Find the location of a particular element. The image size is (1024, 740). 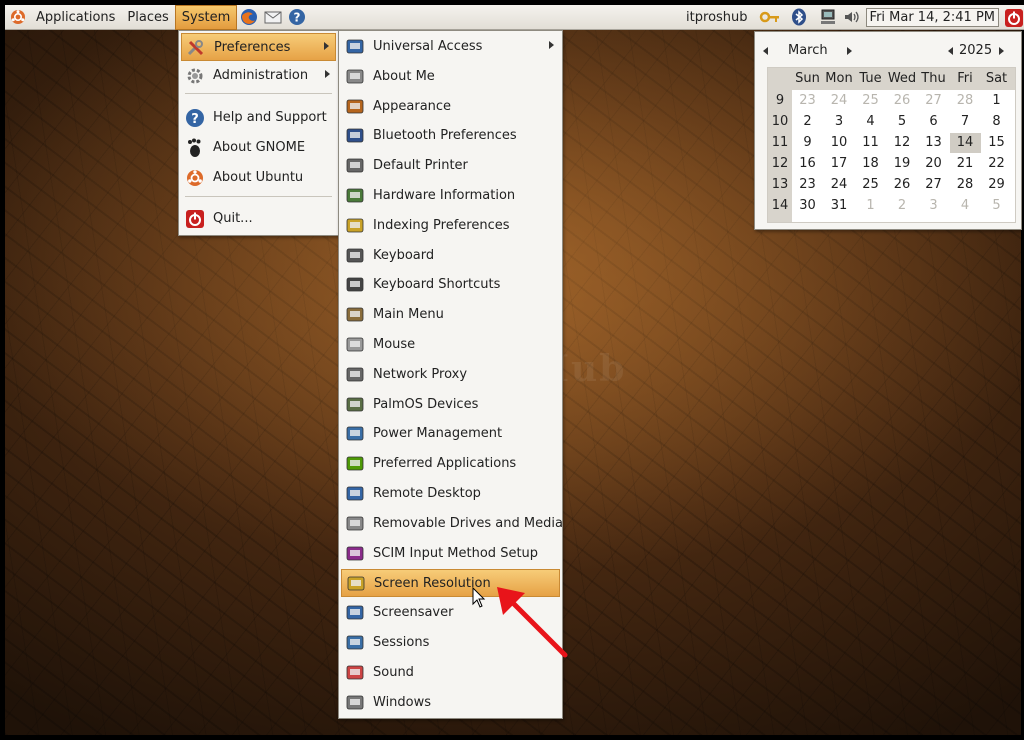

calendar-day: 22 is located at coordinates (996, 164).